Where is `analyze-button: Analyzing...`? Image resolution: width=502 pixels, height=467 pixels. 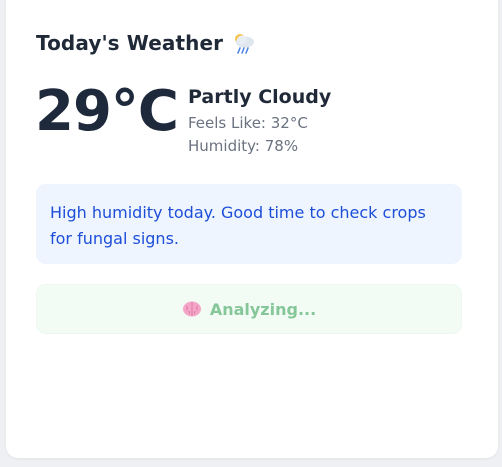 analyze-button: Analyzing... is located at coordinates (249, 309).